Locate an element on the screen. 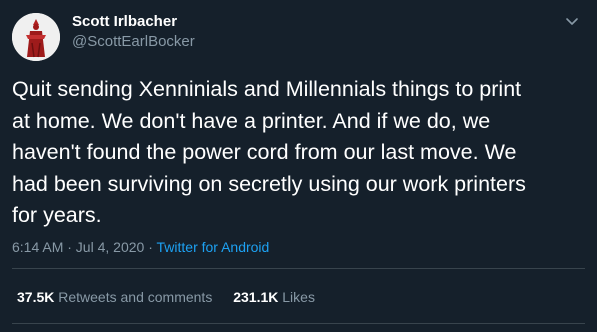 This screenshot has width=597, height=332. tweet-stats: 37.5K Retweets and comments 231.1K Likes is located at coordinates (174, 297).